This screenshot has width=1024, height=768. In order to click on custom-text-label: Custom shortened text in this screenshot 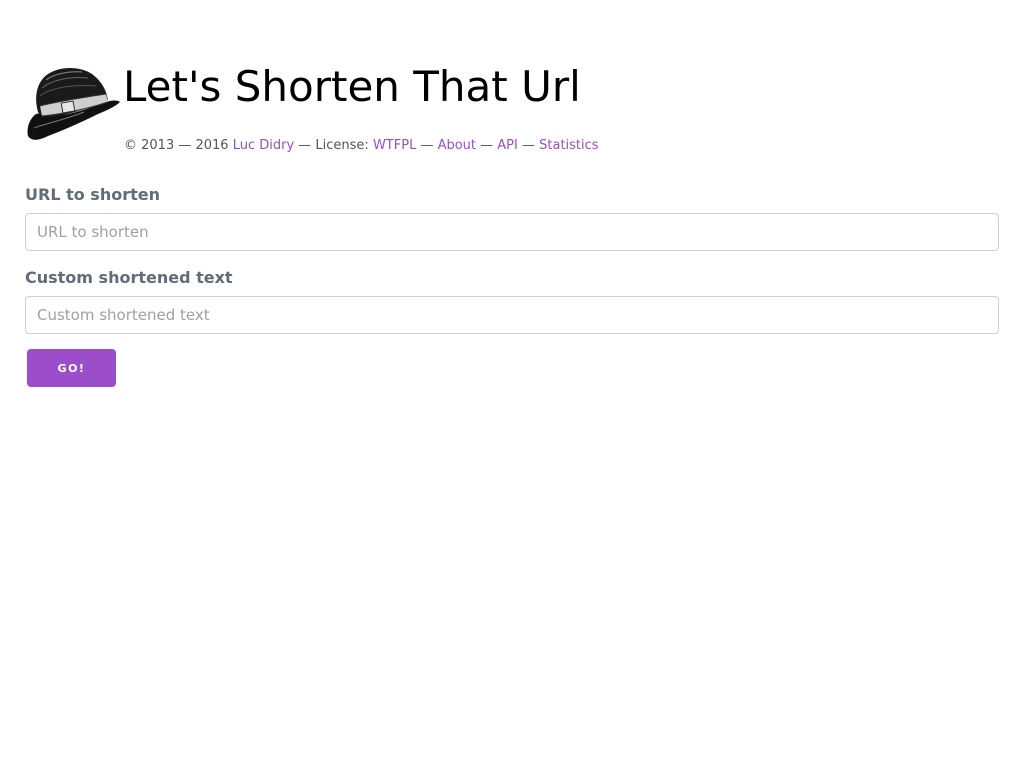, I will do `click(129, 277)`.